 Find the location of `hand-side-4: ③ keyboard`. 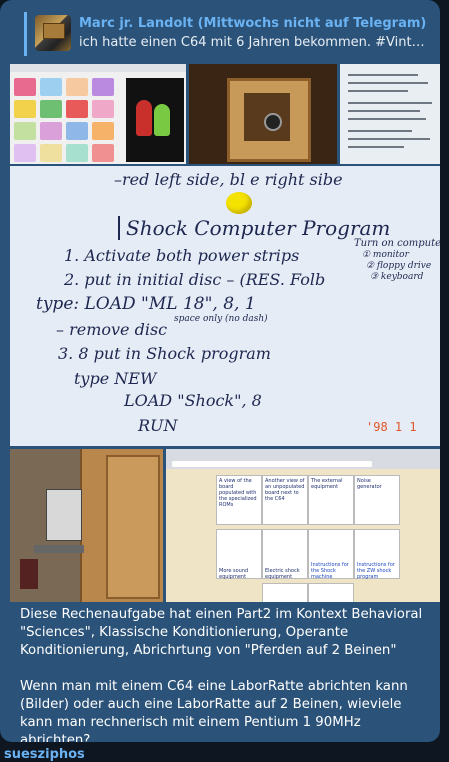

hand-side-4: ③ keyboard is located at coordinates (397, 277).